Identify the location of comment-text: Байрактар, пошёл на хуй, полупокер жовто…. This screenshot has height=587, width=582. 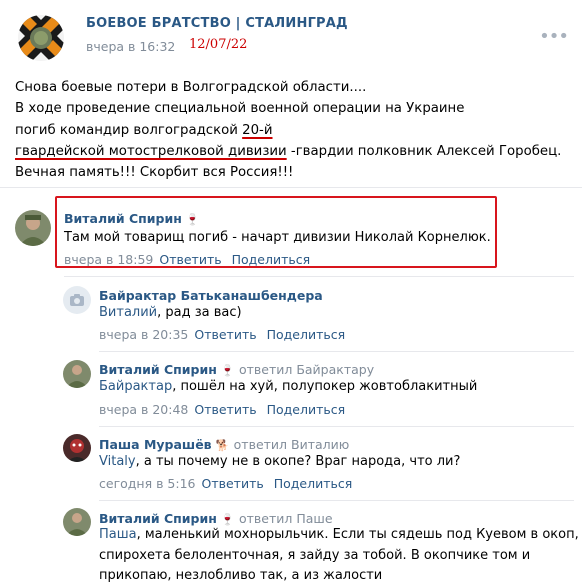
(288, 387).